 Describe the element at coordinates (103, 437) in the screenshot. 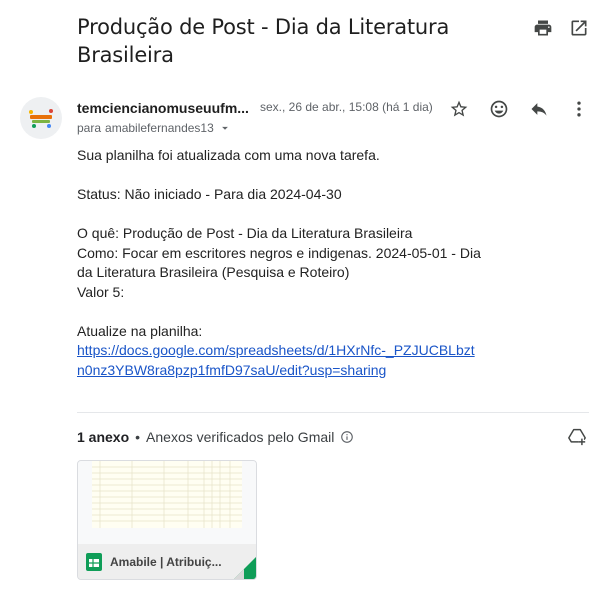

I see `attachment-count: 1 anexo` at that location.